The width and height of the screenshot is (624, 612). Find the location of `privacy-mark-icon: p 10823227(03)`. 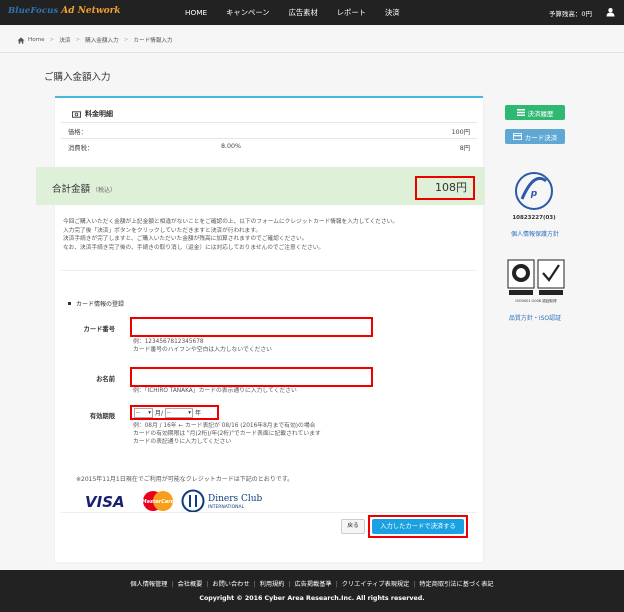

privacy-mark-icon: p 10823227(03) is located at coordinates (534, 196).